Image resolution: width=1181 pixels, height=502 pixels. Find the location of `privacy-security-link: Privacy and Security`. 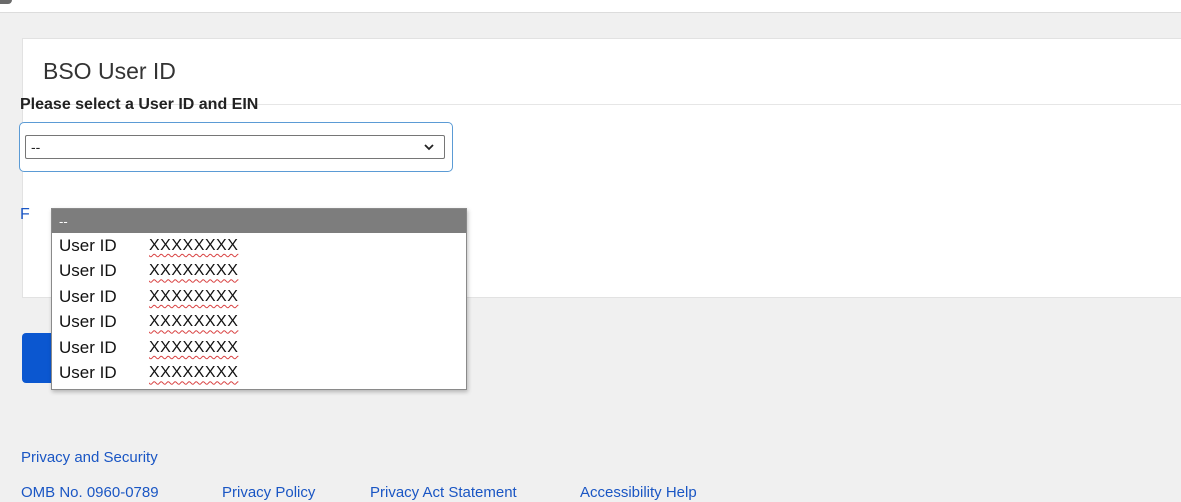

privacy-security-link: Privacy and Security is located at coordinates (89, 457).